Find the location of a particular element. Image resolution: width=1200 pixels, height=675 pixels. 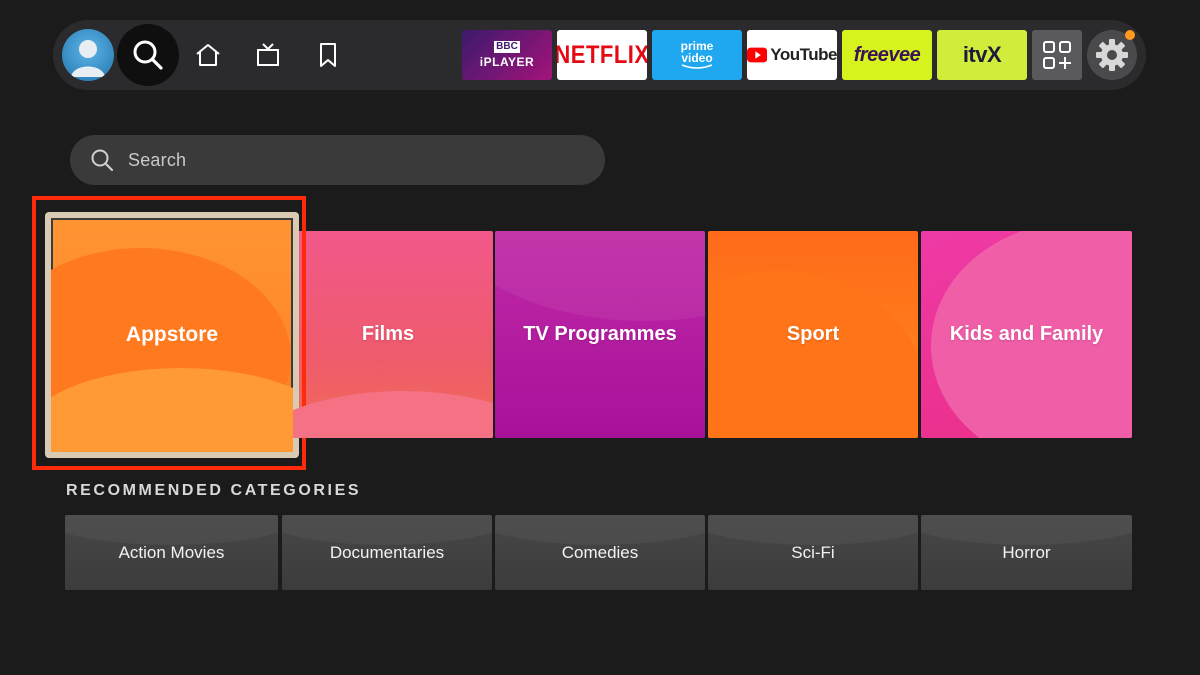

youtube-app-tile: YouTube is located at coordinates (792, 55).